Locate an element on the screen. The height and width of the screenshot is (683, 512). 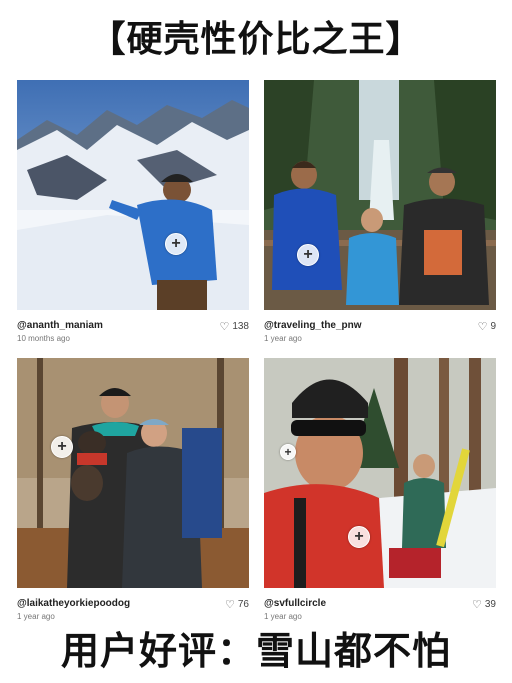
post-time: 1 year ago is located at coordinates (283, 338).